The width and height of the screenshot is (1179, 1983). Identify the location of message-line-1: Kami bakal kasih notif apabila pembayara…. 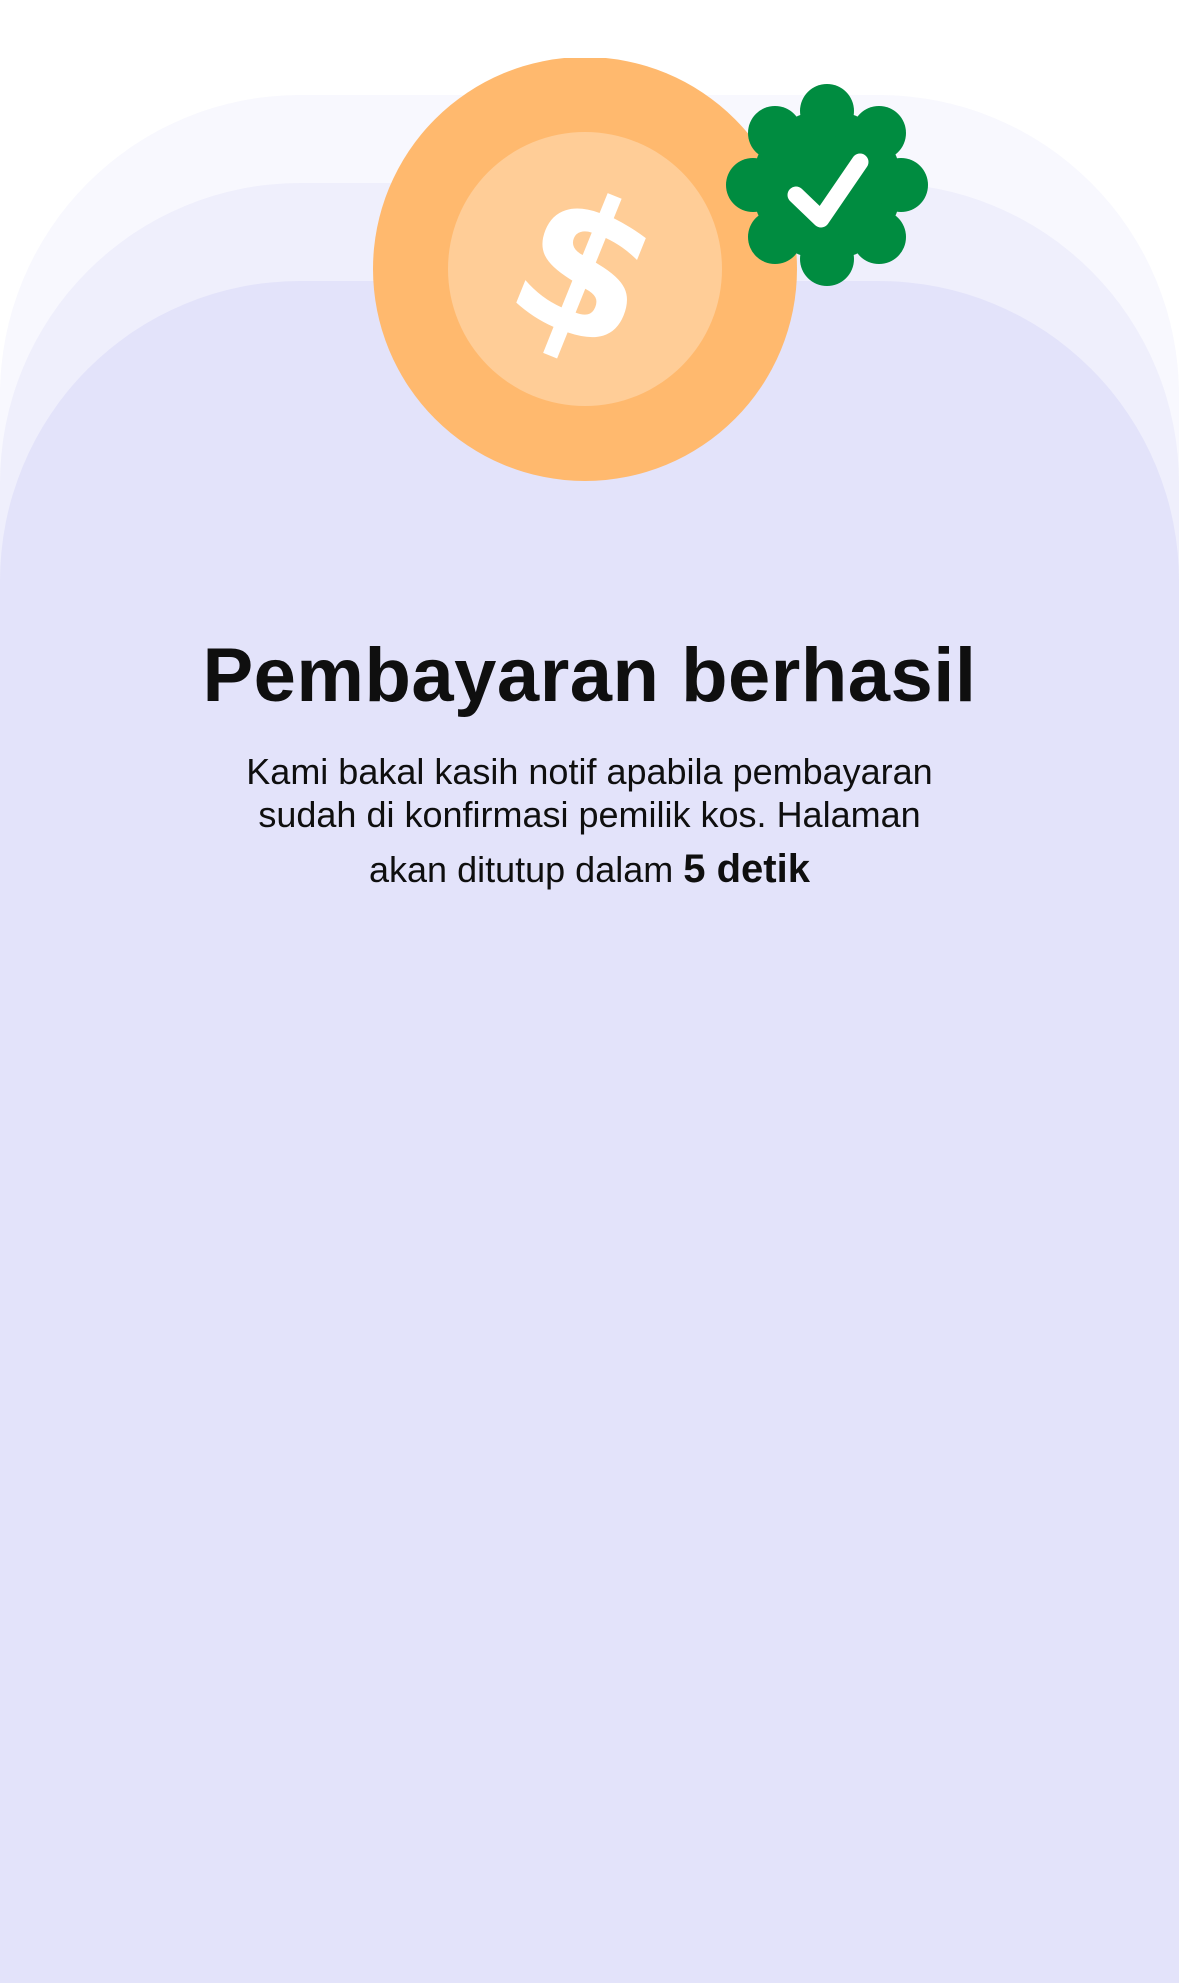
(589, 771).